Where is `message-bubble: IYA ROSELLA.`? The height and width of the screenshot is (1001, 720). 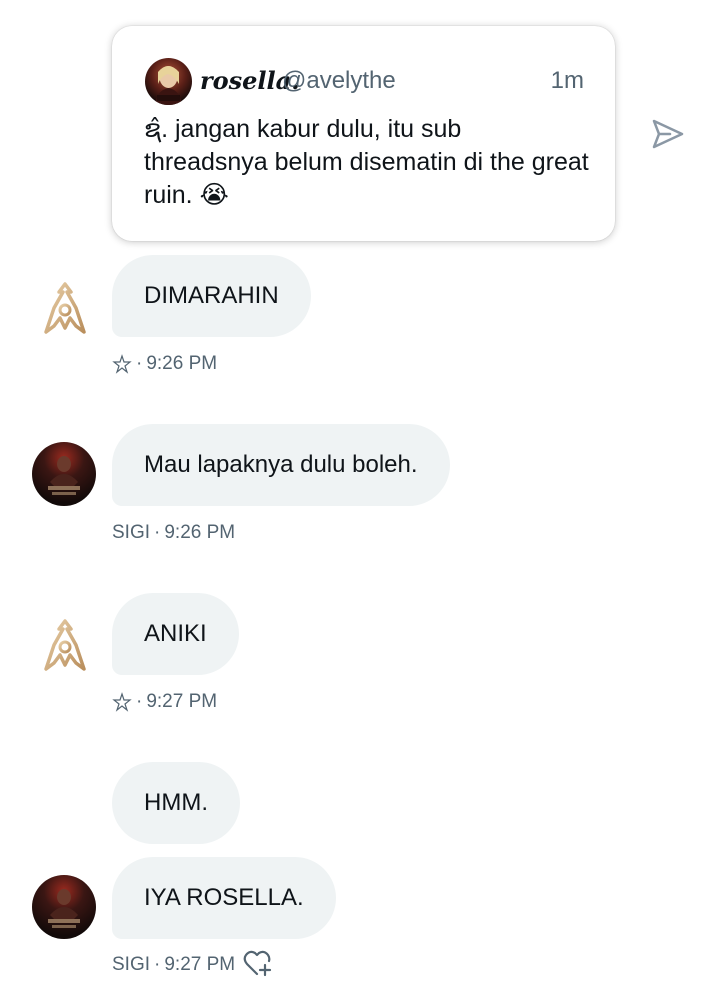
message-bubble: IYA ROSELLA. is located at coordinates (224, 898).